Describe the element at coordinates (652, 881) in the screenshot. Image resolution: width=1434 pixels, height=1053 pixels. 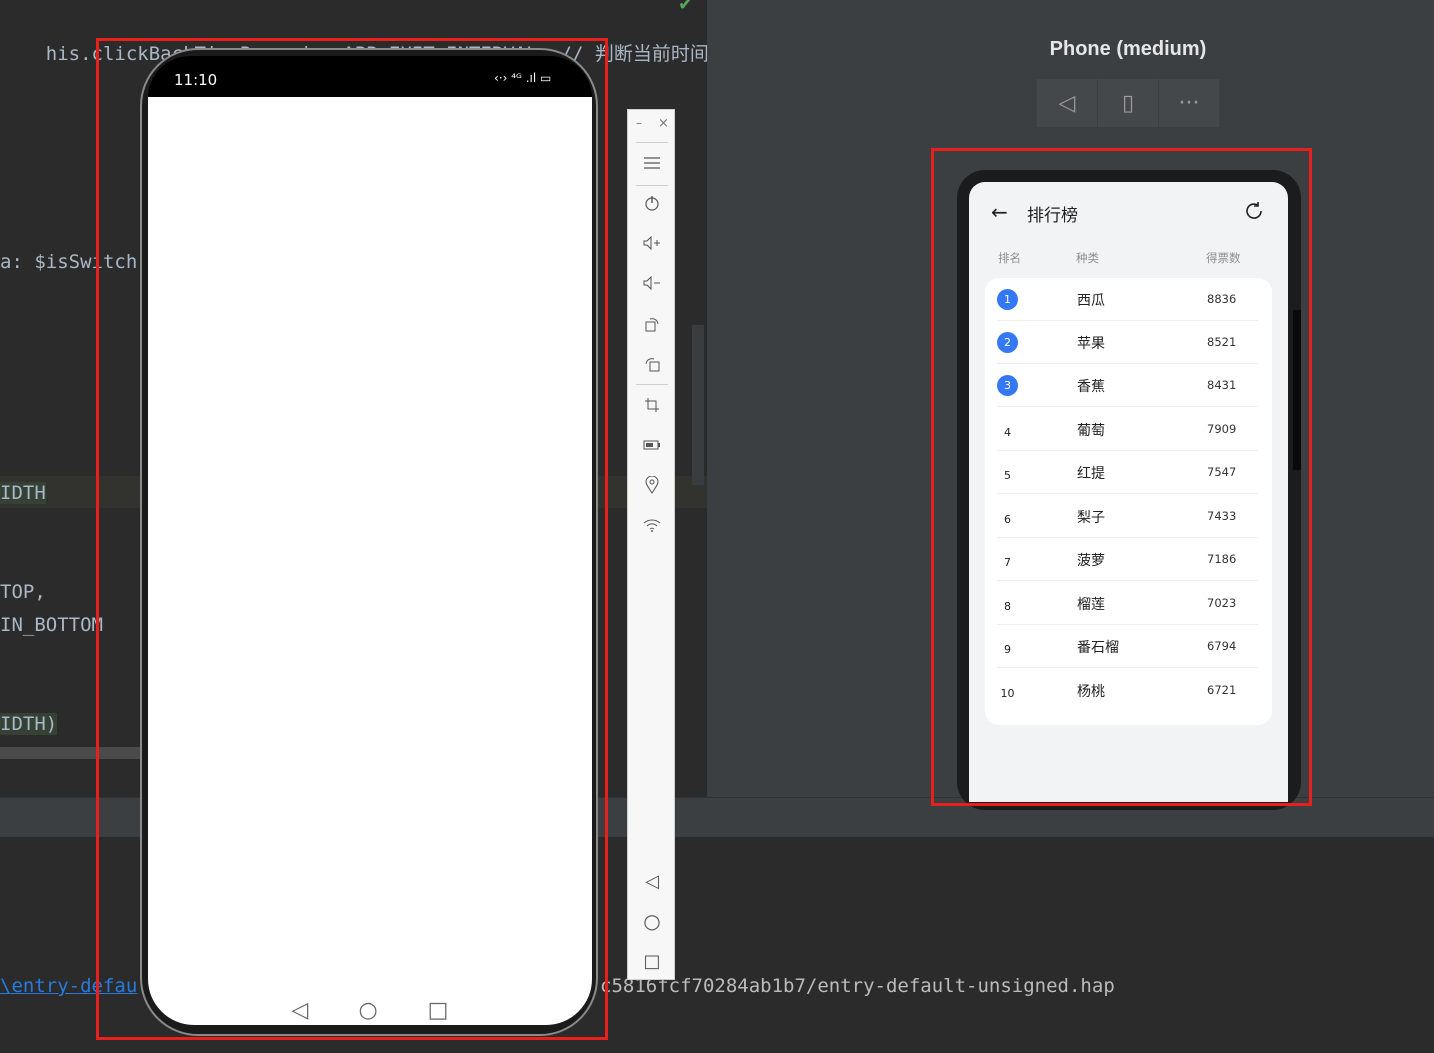
I see `back-icon: ◁` at that location.